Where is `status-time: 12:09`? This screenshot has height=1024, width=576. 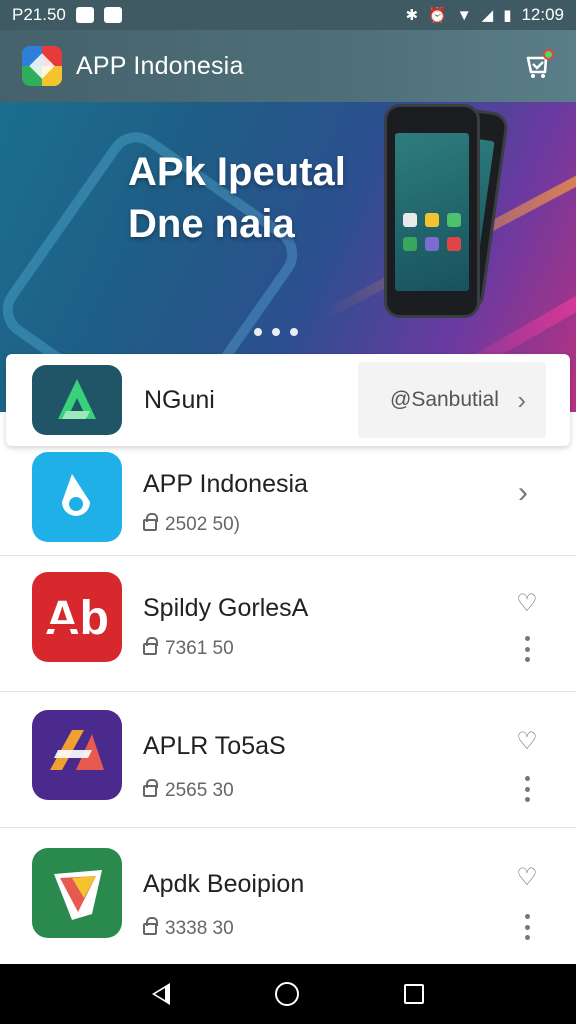 status-time: 12:09 is located at coordinates (542, 14).